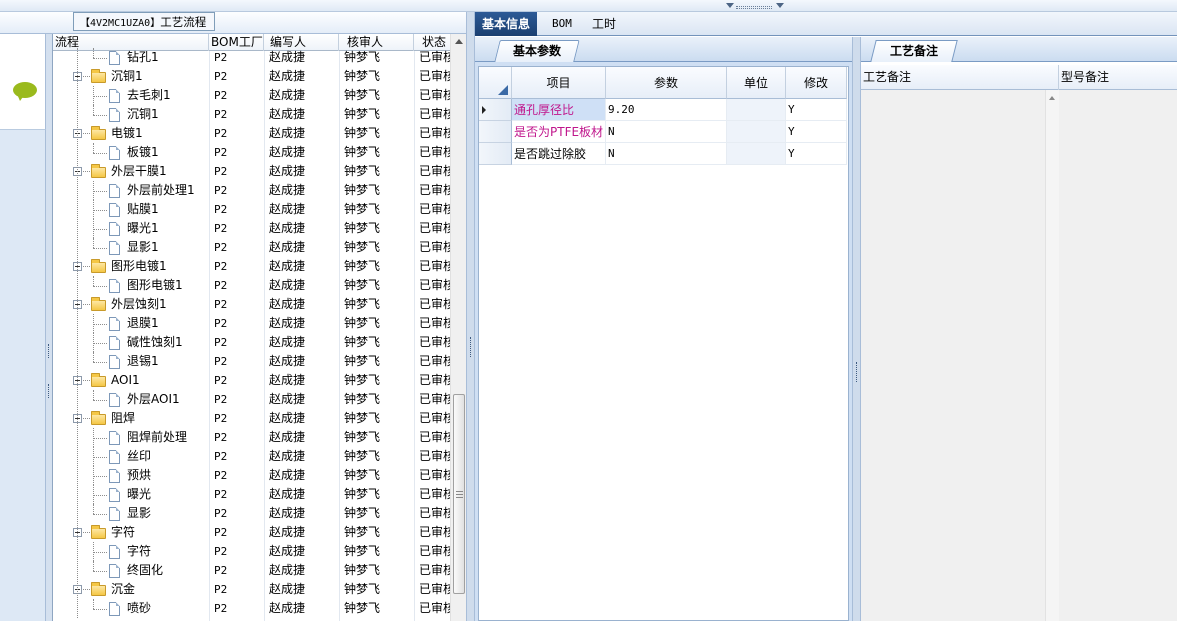  Describe the element at coordinates (252, 95) in the screenshot. I see `tree-row: 去毛刺1 P2 赵成捷 钟梦飞 已审核` at that location.